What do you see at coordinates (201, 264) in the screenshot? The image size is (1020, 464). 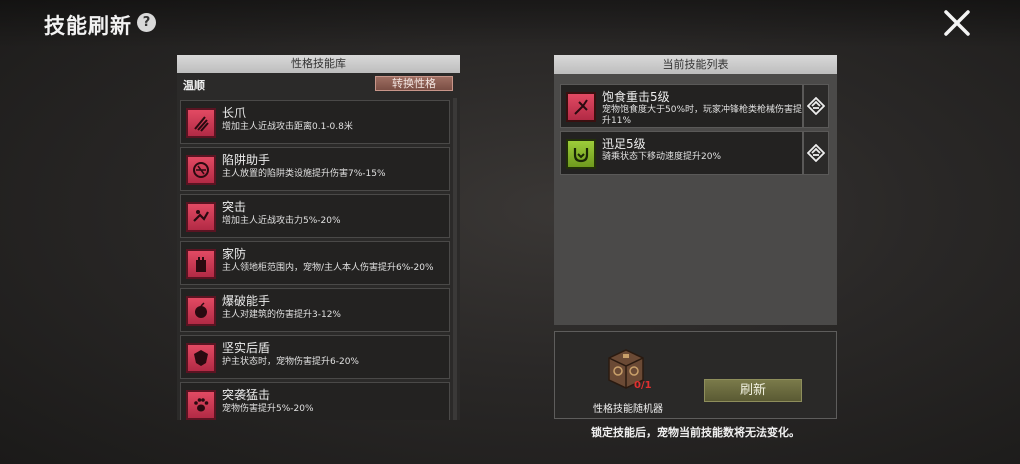 I see `tower-icon` at bounding box center [201, 264].